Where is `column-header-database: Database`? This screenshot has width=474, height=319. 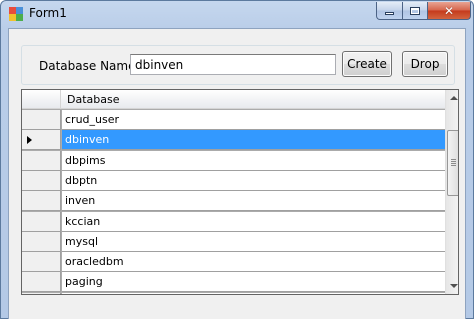
column-header-database: Database is located at coordinates (253, 99).